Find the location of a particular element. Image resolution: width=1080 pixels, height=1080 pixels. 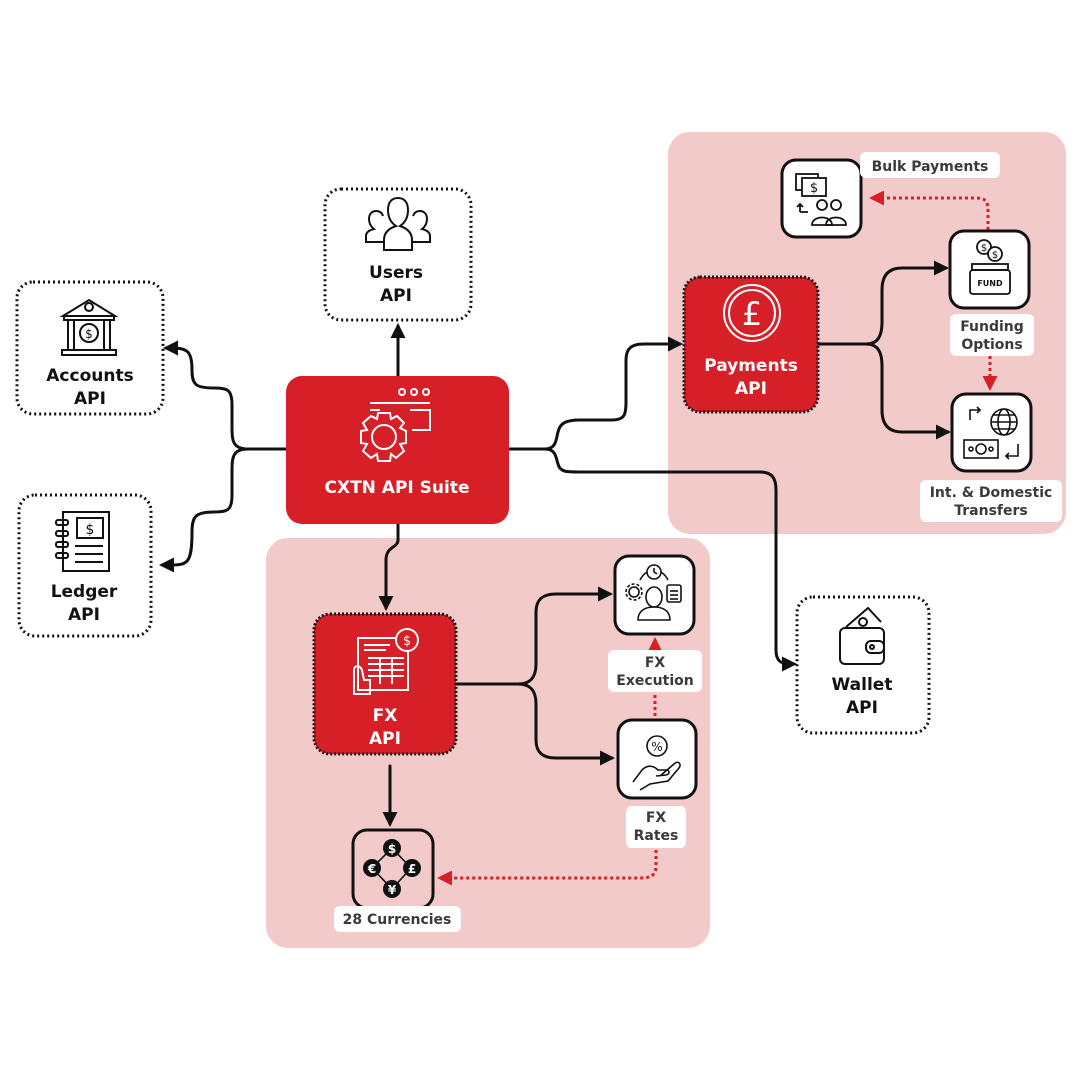

hub-node: CXTN API Suite is located at coordinates (397, 450).